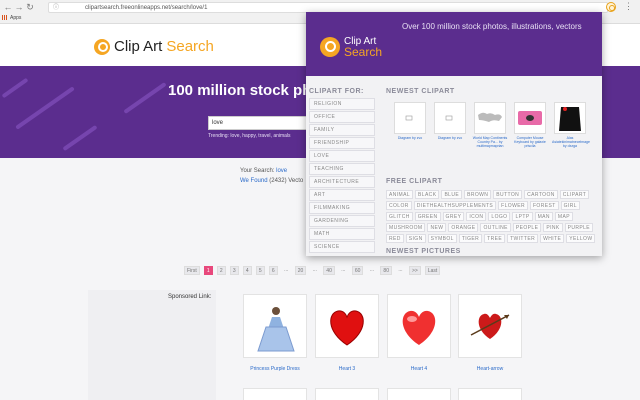  What do you see at coordinates (553, 227) in the screenshot?
I see `tag-chip: PINK` at bounding box center [553, 227].